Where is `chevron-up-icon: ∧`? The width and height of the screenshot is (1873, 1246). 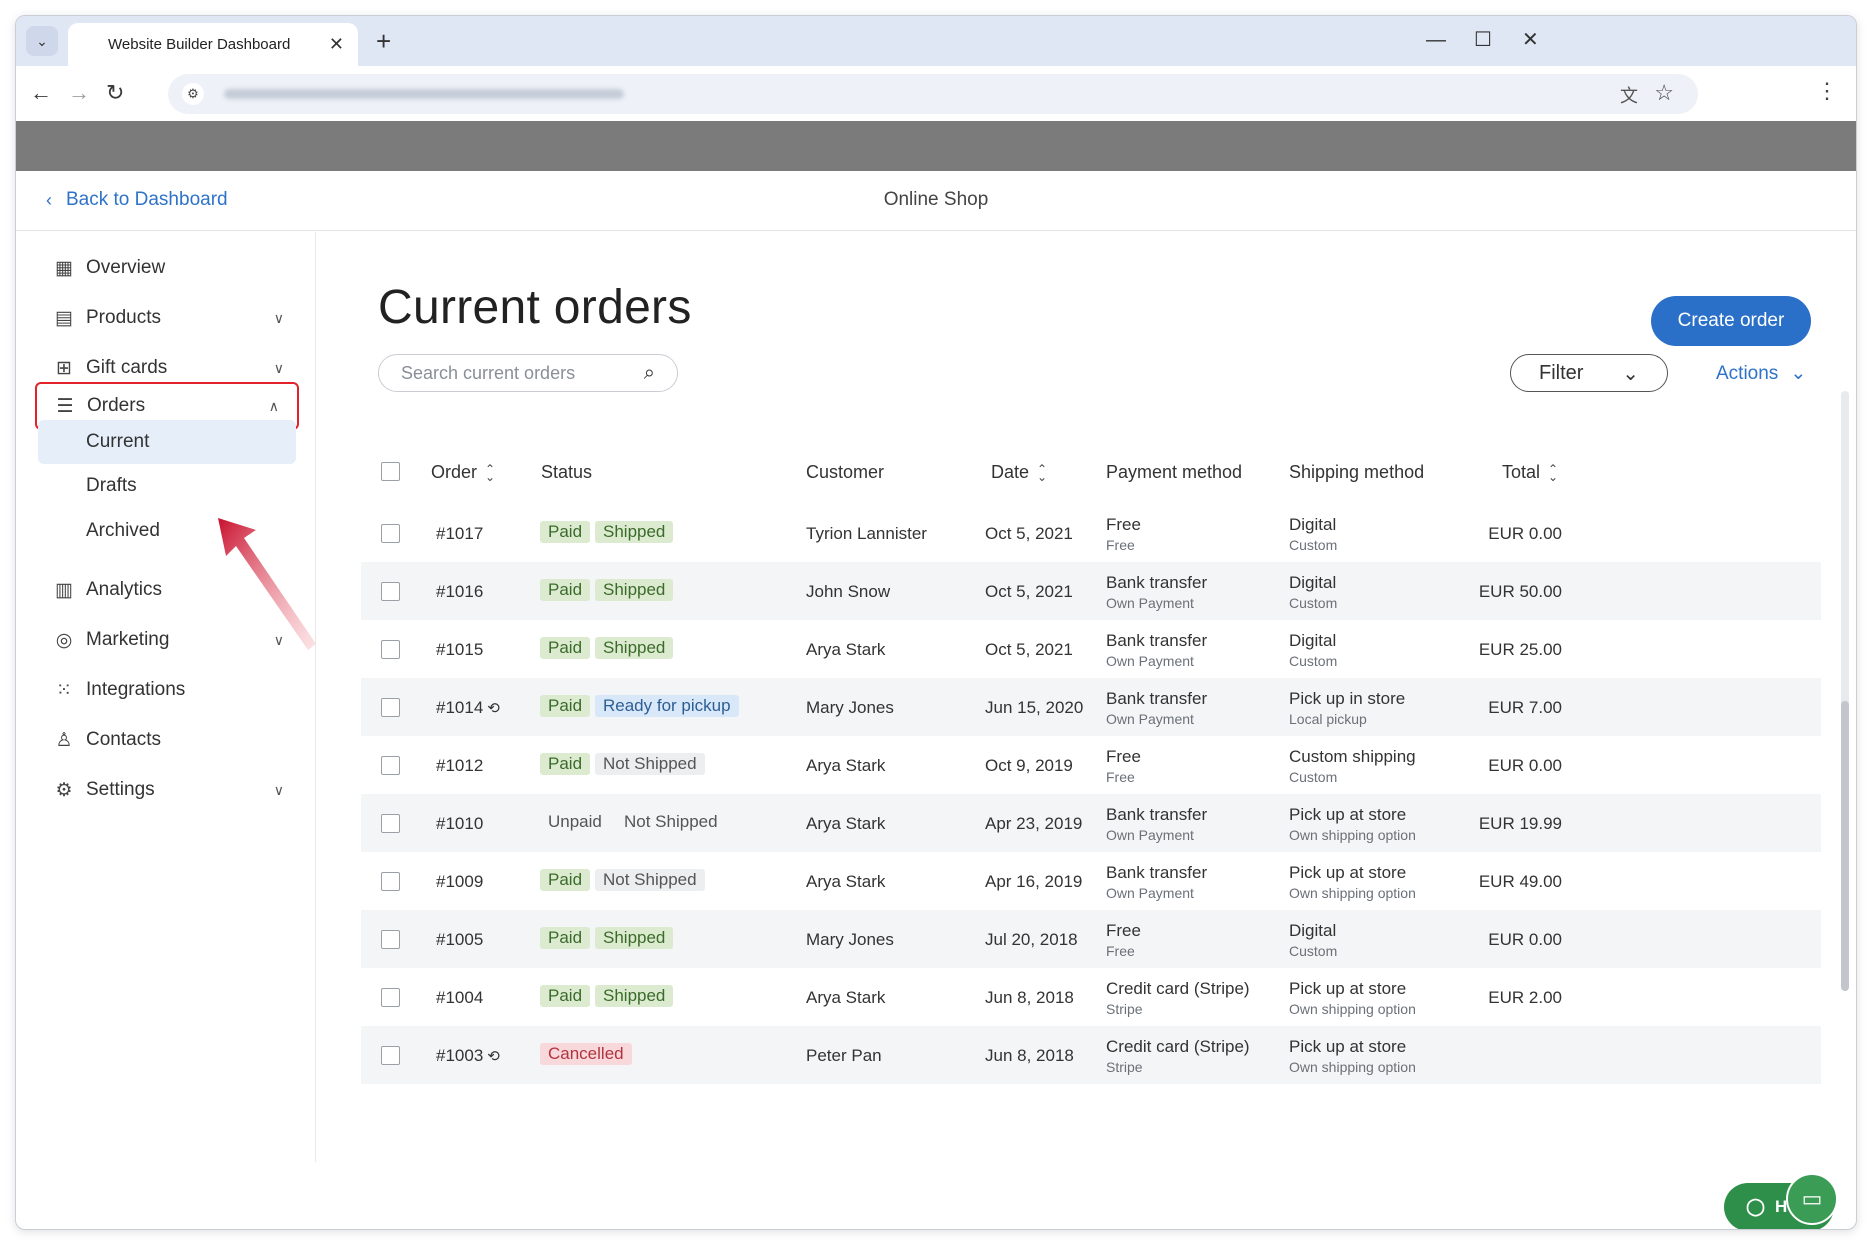 chevron-up-icon: ∧ is located at coordinates (273, 405).